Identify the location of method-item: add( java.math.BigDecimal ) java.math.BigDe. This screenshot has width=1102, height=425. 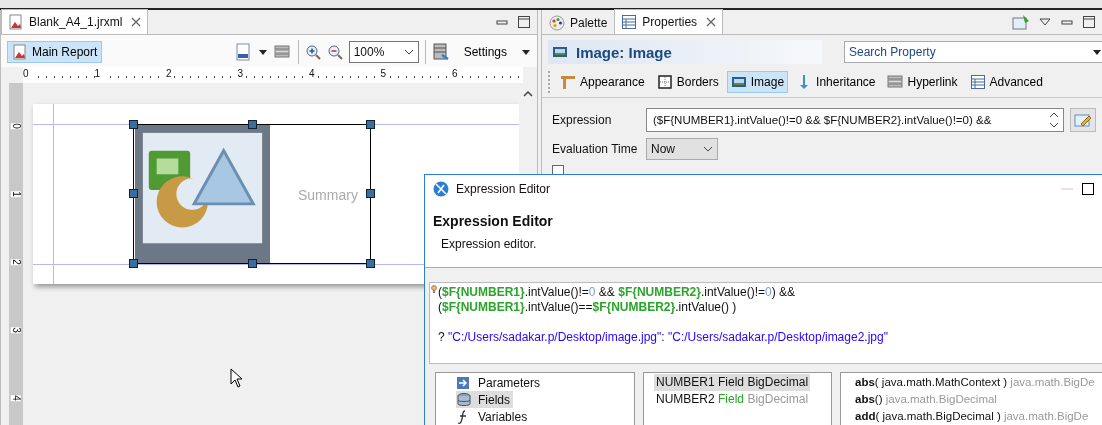
(978, 416).